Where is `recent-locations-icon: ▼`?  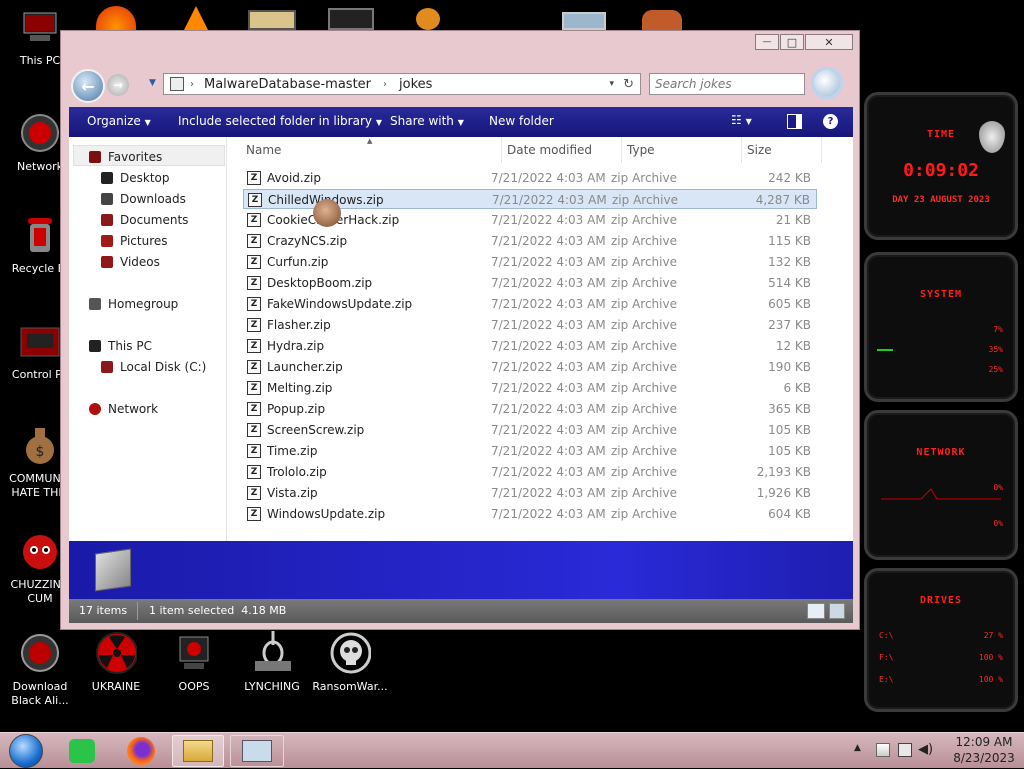 recent-locations-icon: ▼ is located at coordinates (152, 83).